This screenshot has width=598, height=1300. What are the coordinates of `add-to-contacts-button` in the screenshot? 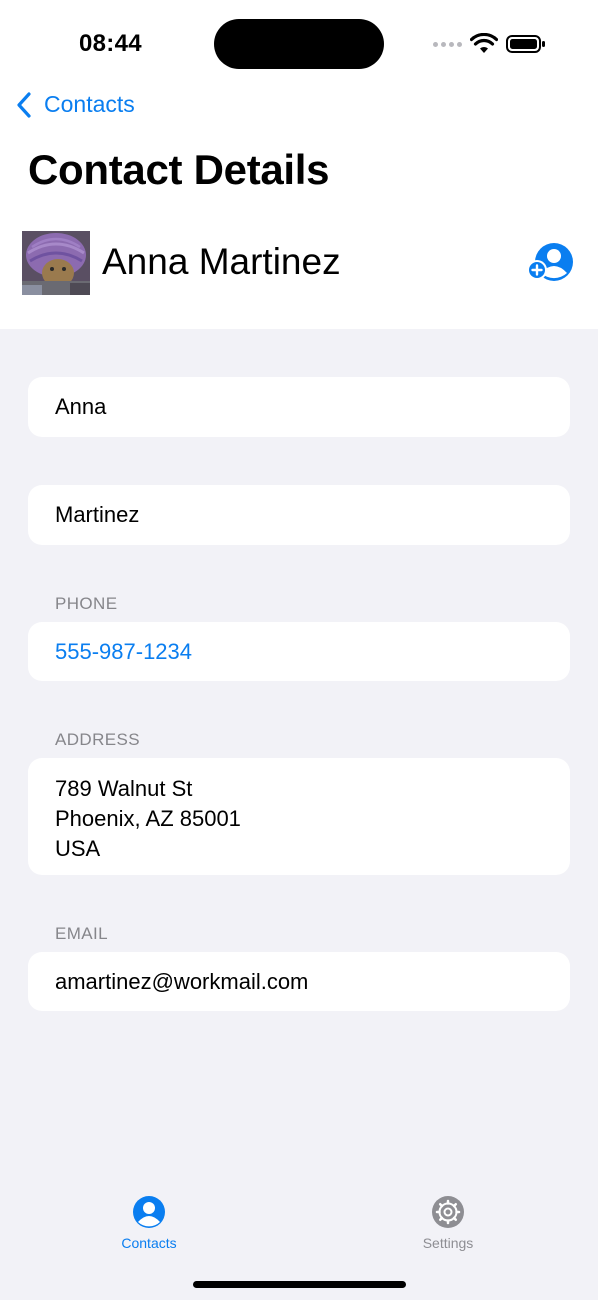 It's located at (550, 262).